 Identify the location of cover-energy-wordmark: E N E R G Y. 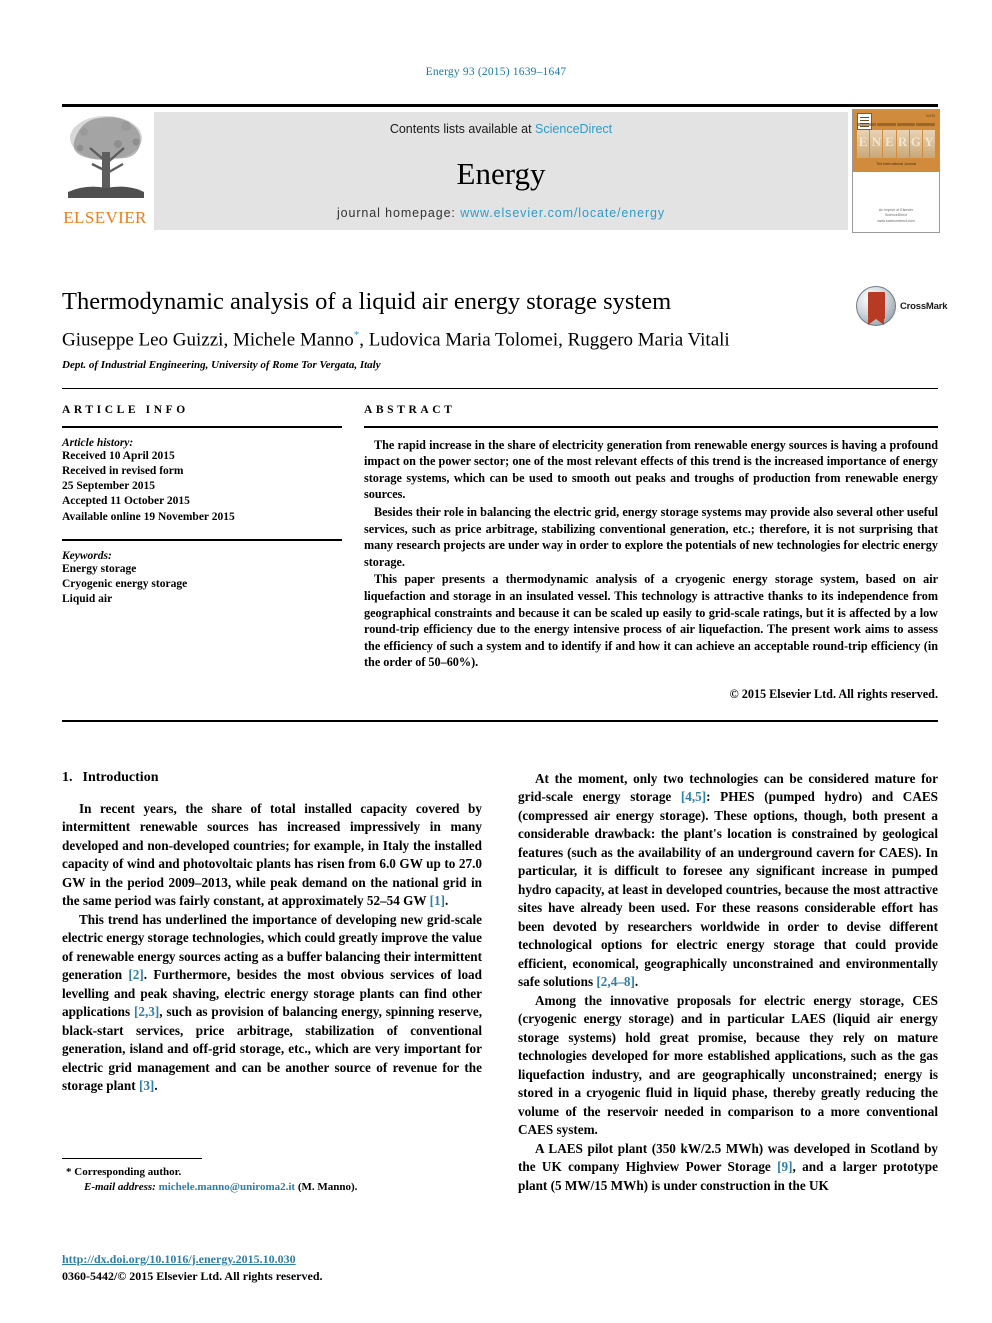
(896, 144).